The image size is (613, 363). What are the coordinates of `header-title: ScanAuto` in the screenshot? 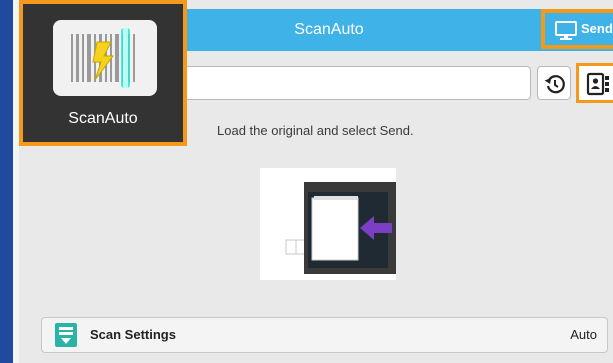 It's located at (329, 29).